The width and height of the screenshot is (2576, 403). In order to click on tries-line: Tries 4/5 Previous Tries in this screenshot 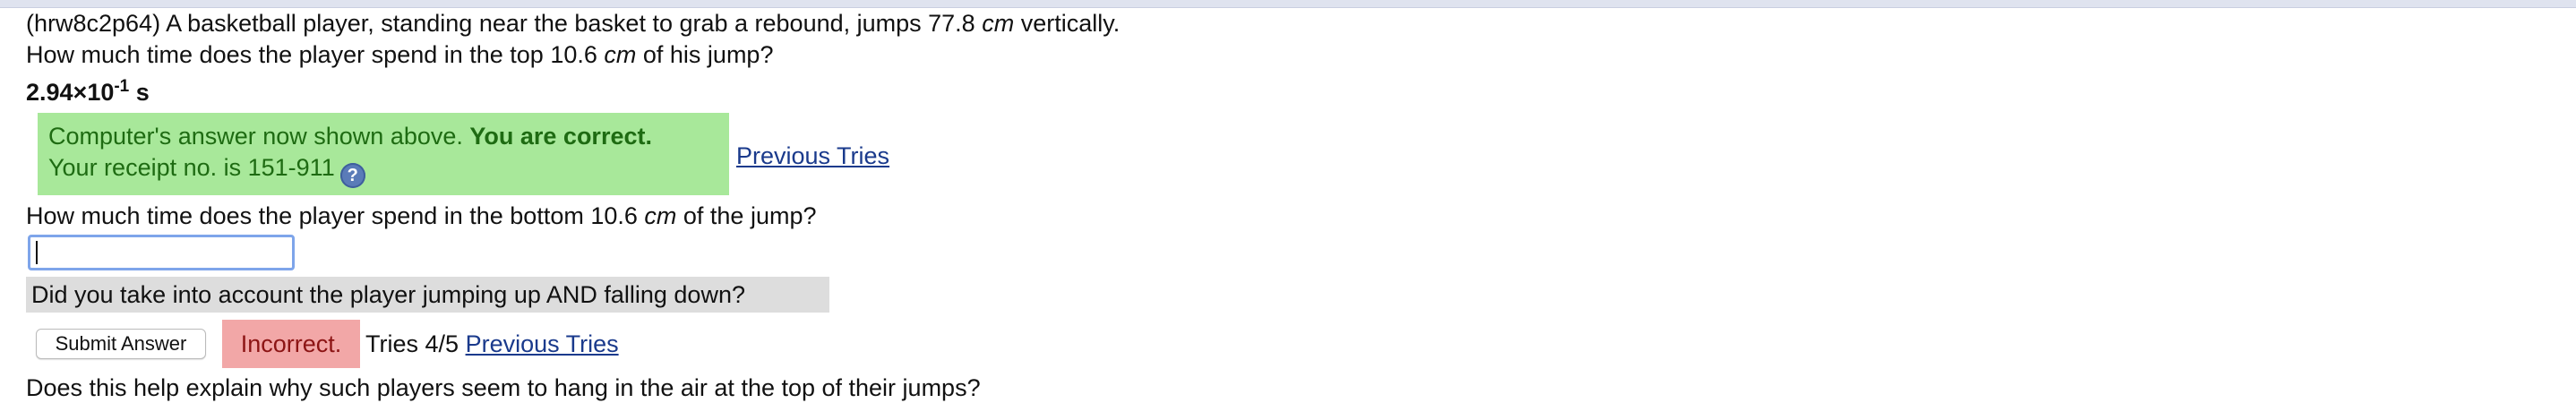, I will do `click(492, 344)`.